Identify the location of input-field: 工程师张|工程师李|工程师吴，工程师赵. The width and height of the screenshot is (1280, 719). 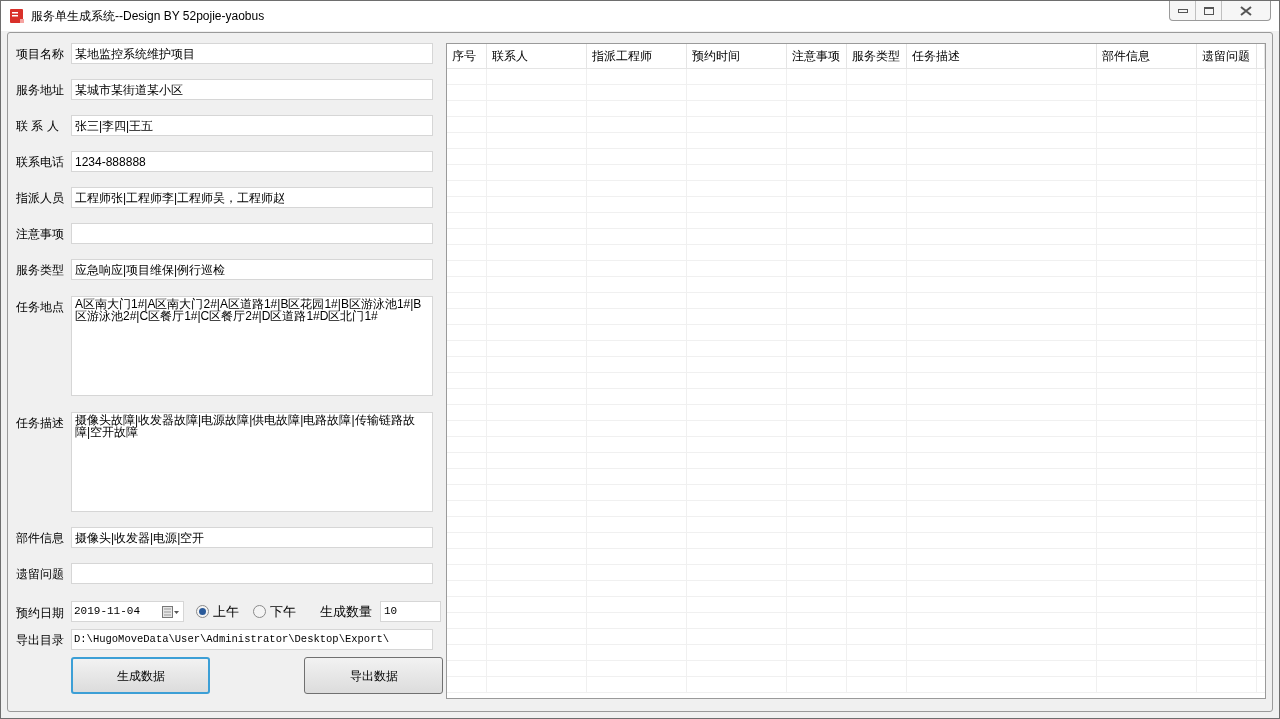
(252, 197).